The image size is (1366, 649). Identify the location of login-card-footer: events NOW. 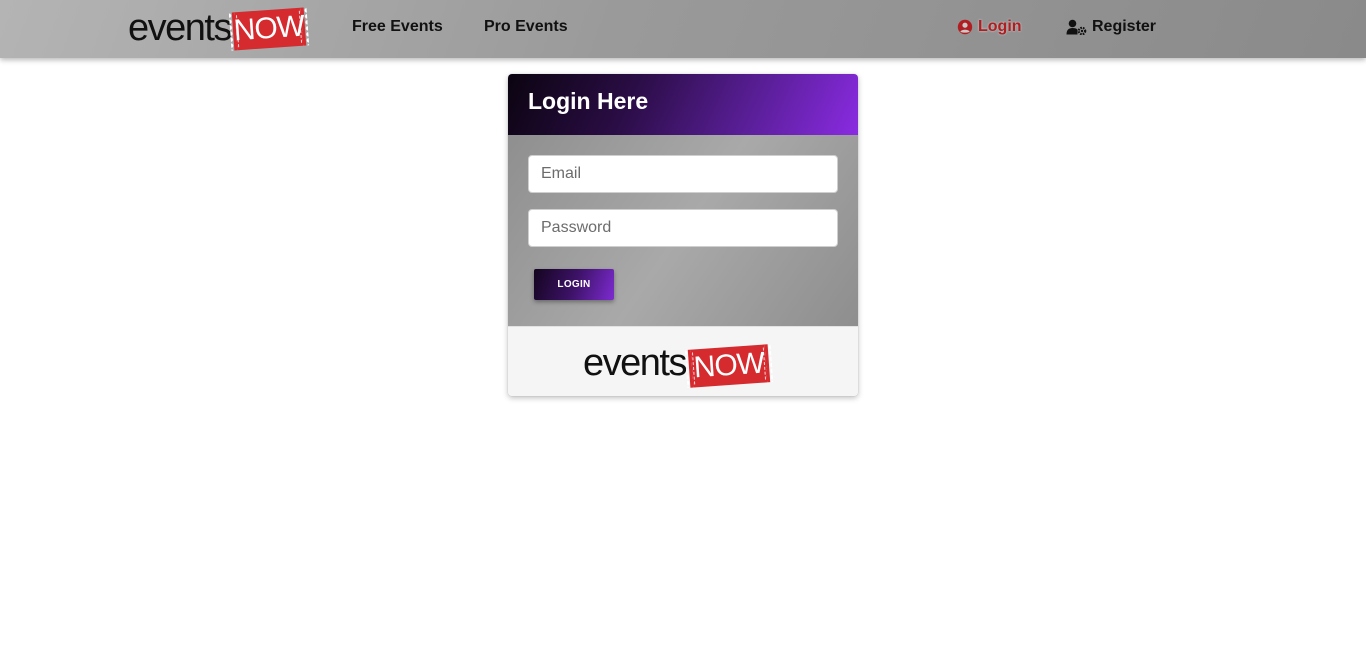
(683, 361).